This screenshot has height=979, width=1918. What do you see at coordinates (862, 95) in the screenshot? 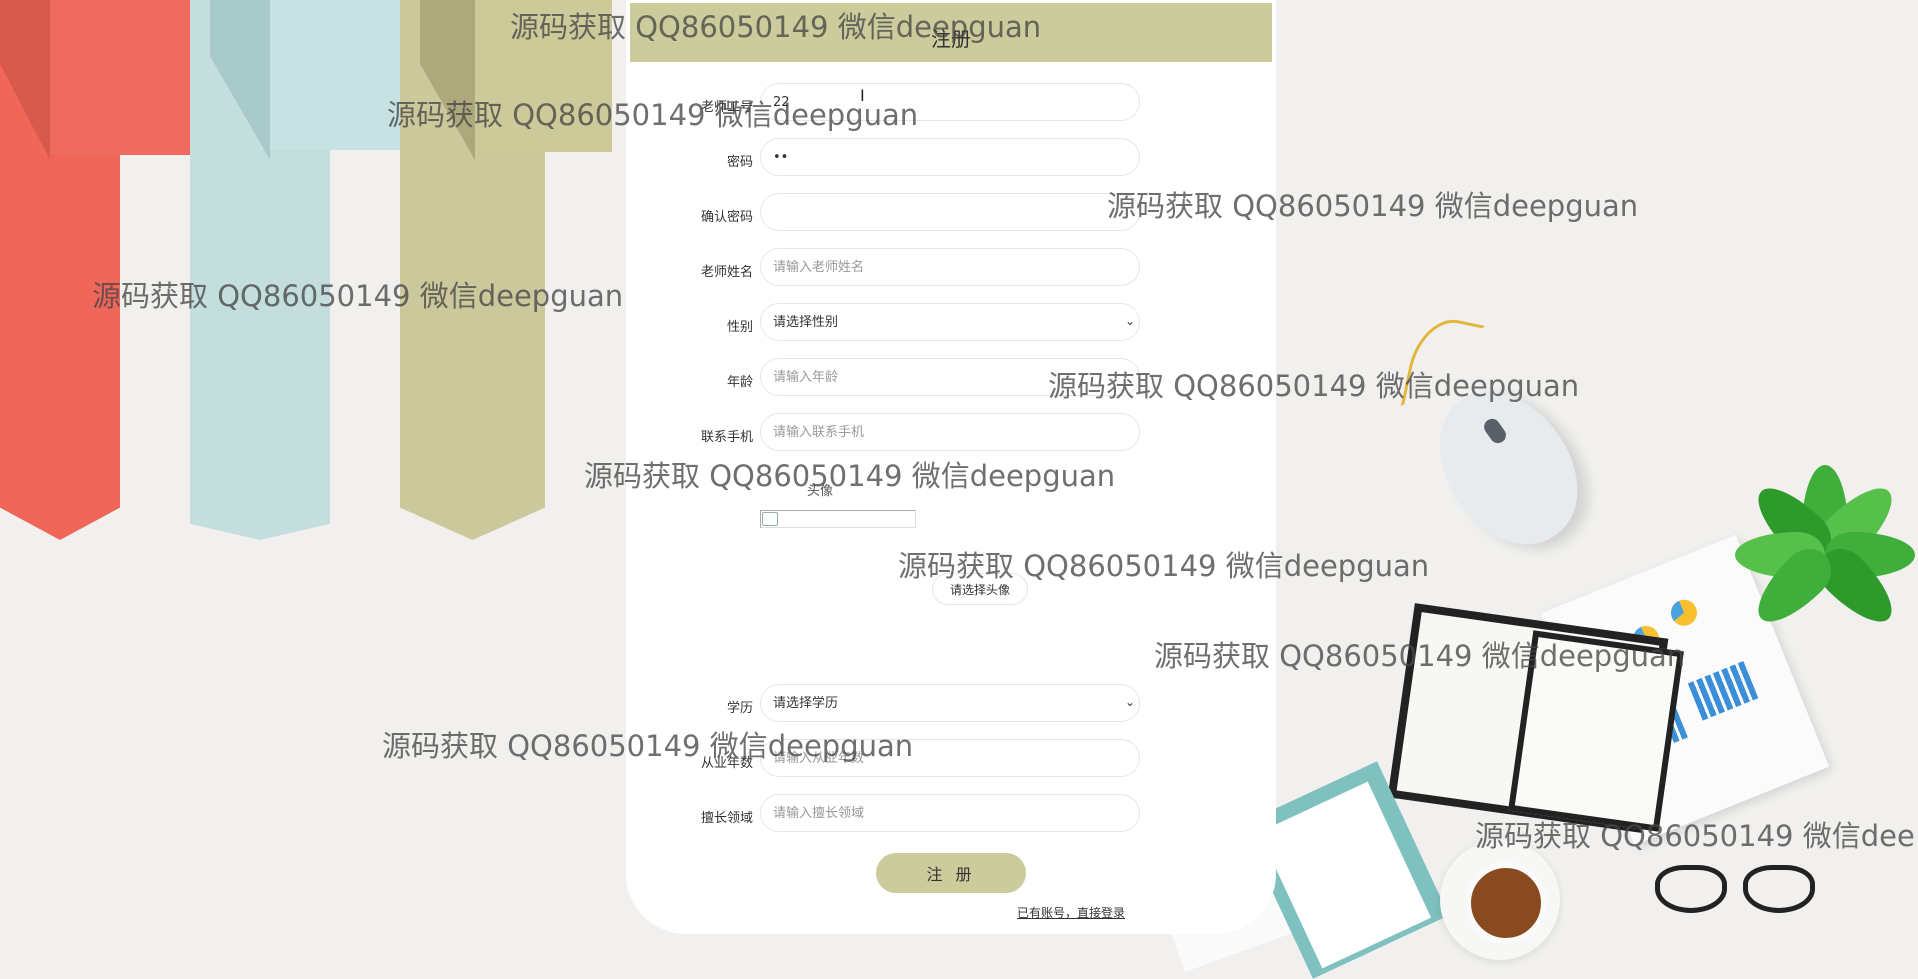
I see `text-cursor-icon: I` at bounding box center [862, 95].